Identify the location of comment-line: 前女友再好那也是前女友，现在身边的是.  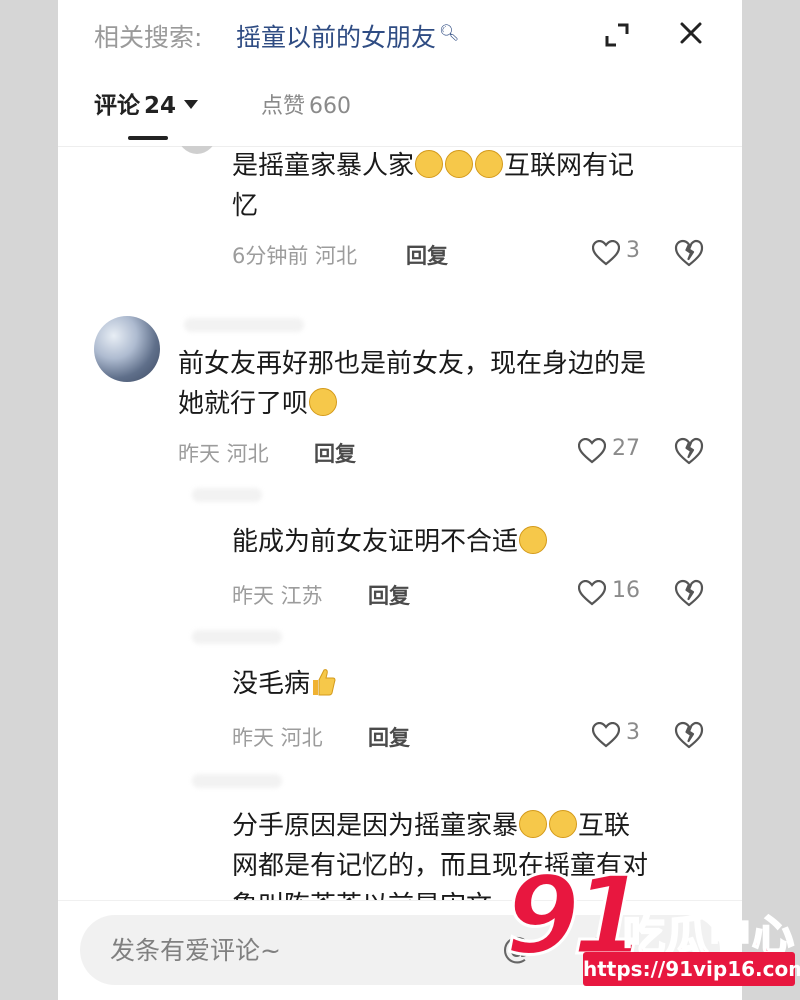
(412, 364).